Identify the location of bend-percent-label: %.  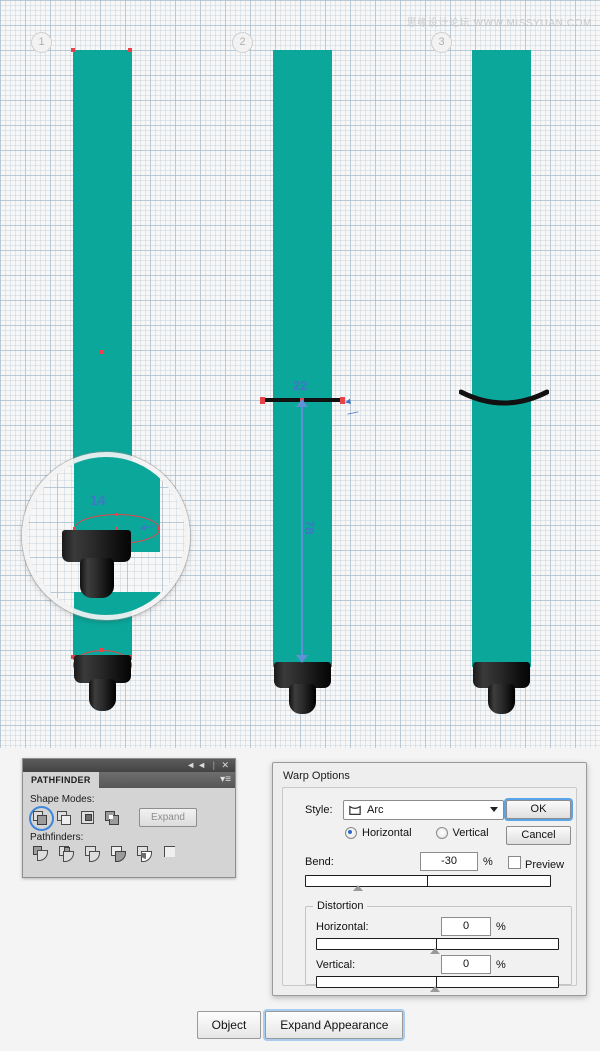
(488, 861).